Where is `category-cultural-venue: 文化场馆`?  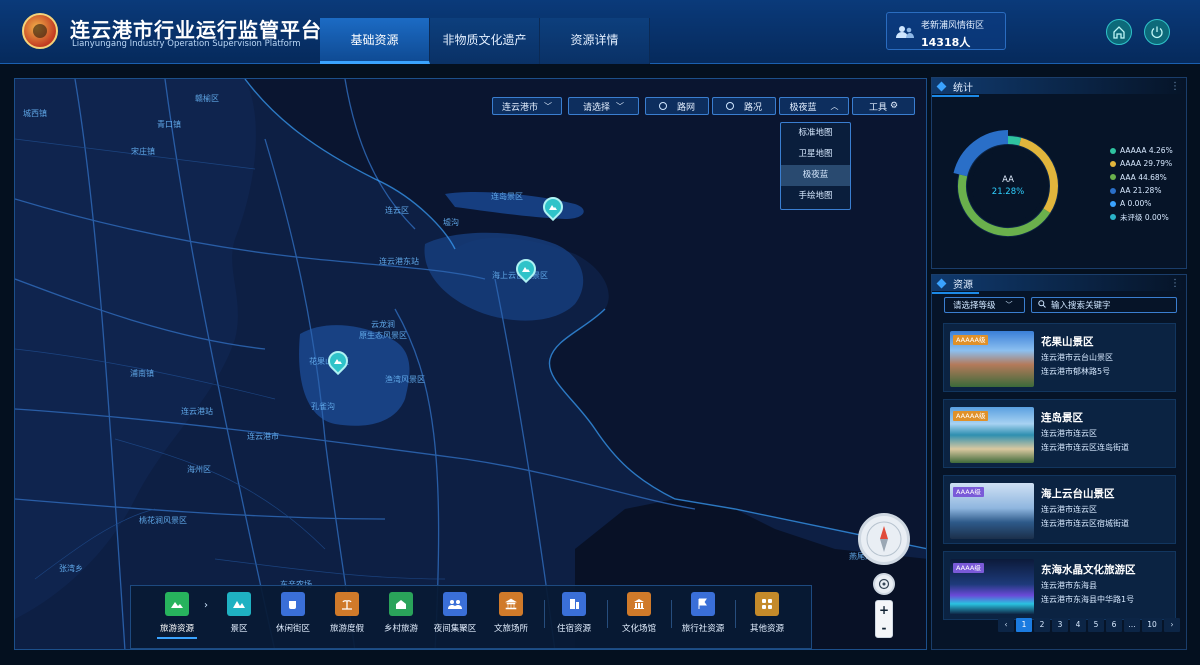
category-cultural-venue: 文化场馆 is located at coordinates (639, 613).